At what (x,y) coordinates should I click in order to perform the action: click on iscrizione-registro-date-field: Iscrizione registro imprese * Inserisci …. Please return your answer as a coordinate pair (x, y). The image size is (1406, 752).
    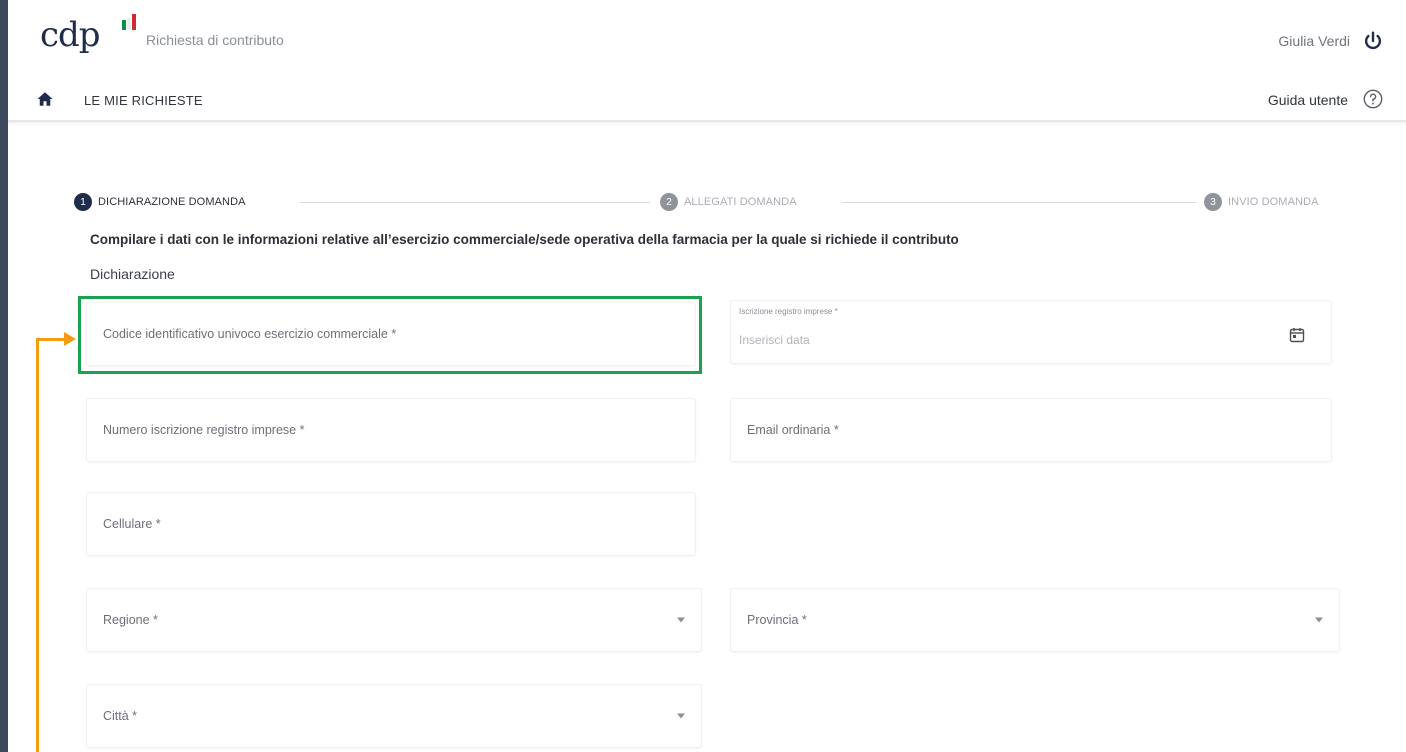
    Looking at the image, I should click on (1031, 332).